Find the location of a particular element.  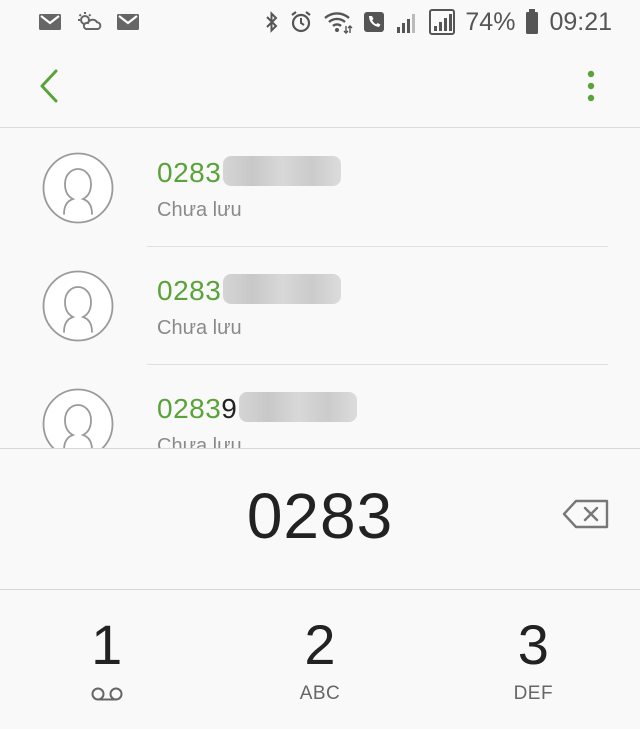

list-item: 02839 Chưa lưu is located at coordinates (320, 406).